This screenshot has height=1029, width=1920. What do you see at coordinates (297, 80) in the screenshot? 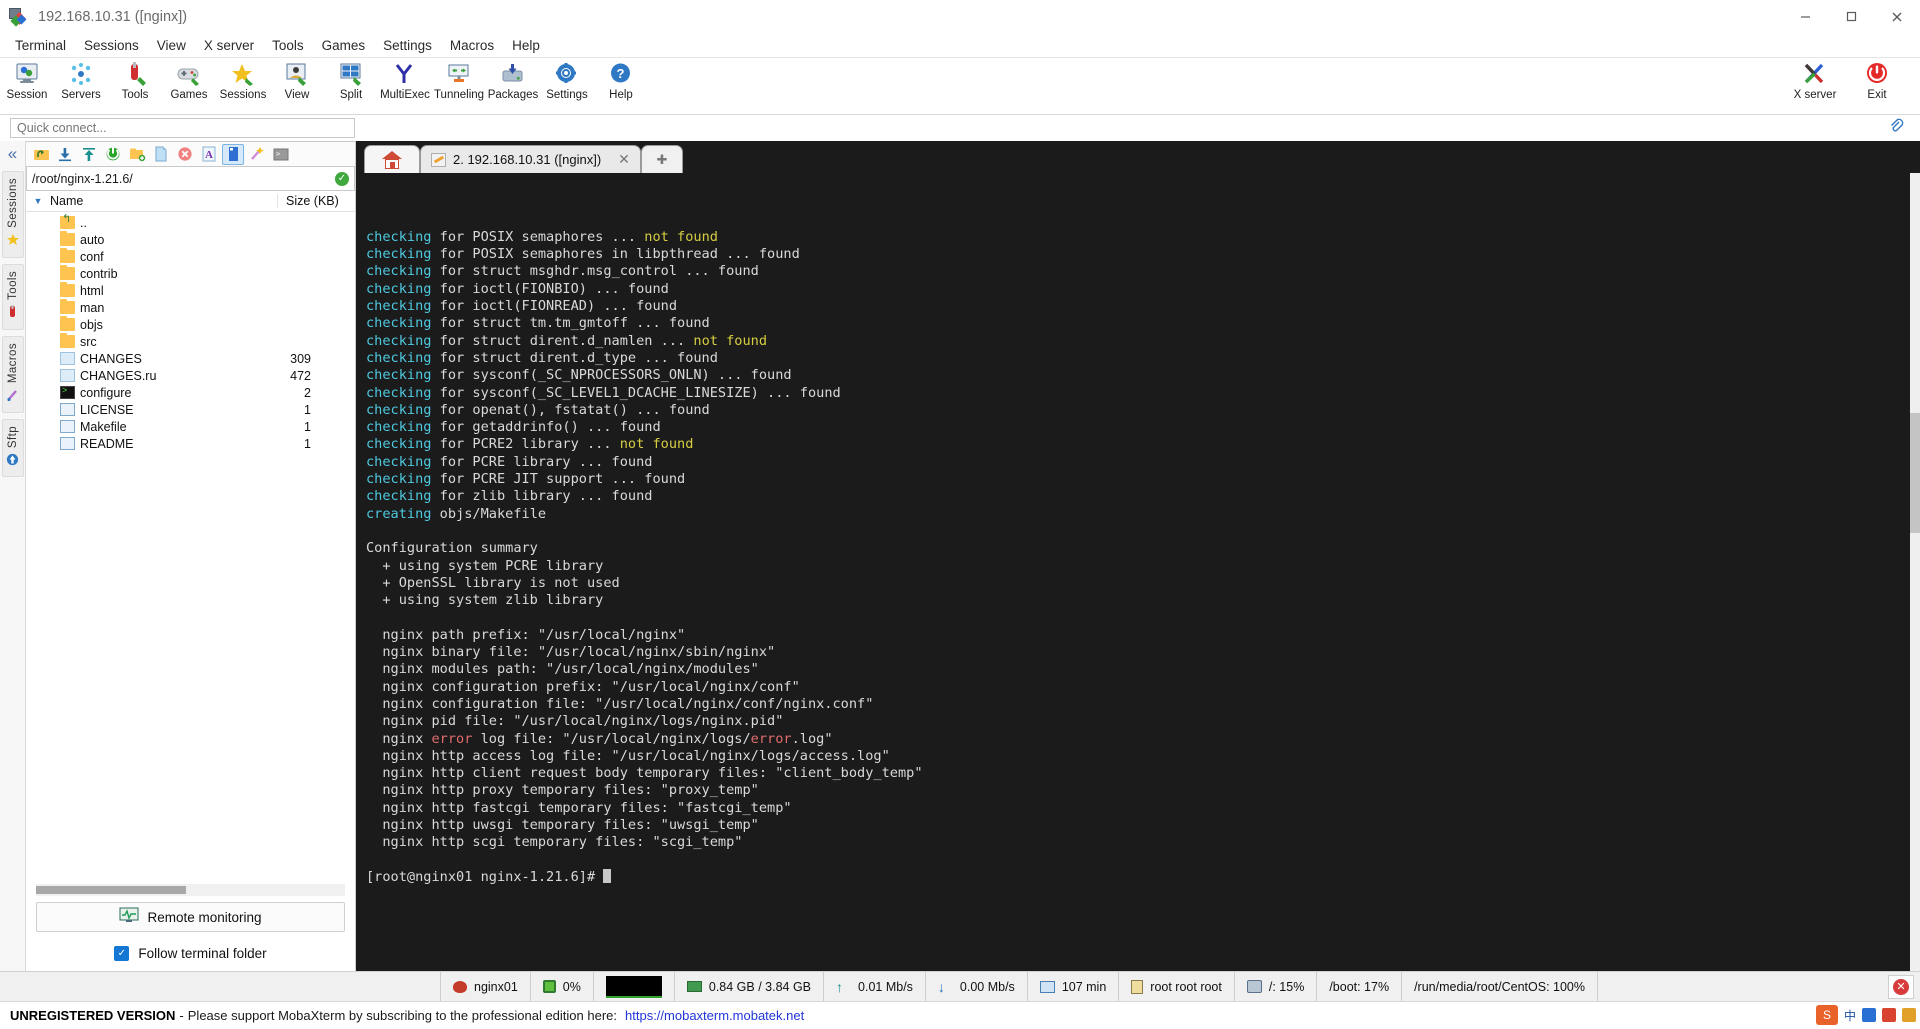
I see `ribbon-view: View` at bounding box center [297, 80].